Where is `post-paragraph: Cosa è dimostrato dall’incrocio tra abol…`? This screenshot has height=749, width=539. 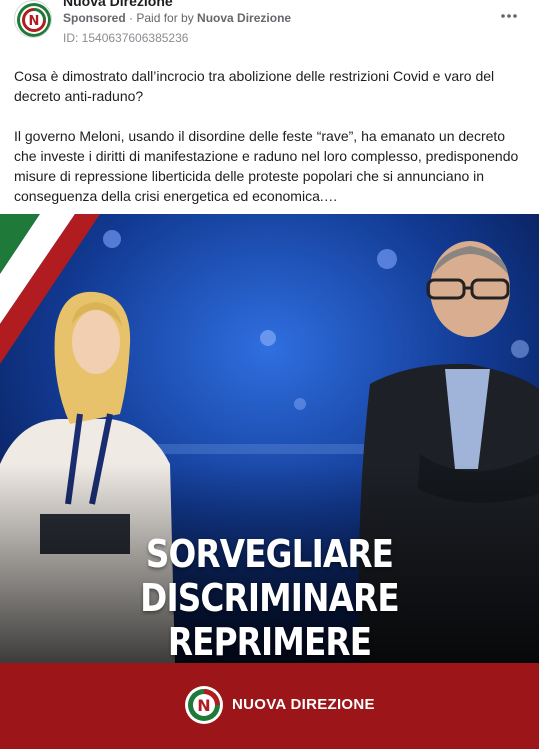 post-paragraph: Cosa è dimostrato dall’incrocio tra abol… is located at coordinates (254, 86).